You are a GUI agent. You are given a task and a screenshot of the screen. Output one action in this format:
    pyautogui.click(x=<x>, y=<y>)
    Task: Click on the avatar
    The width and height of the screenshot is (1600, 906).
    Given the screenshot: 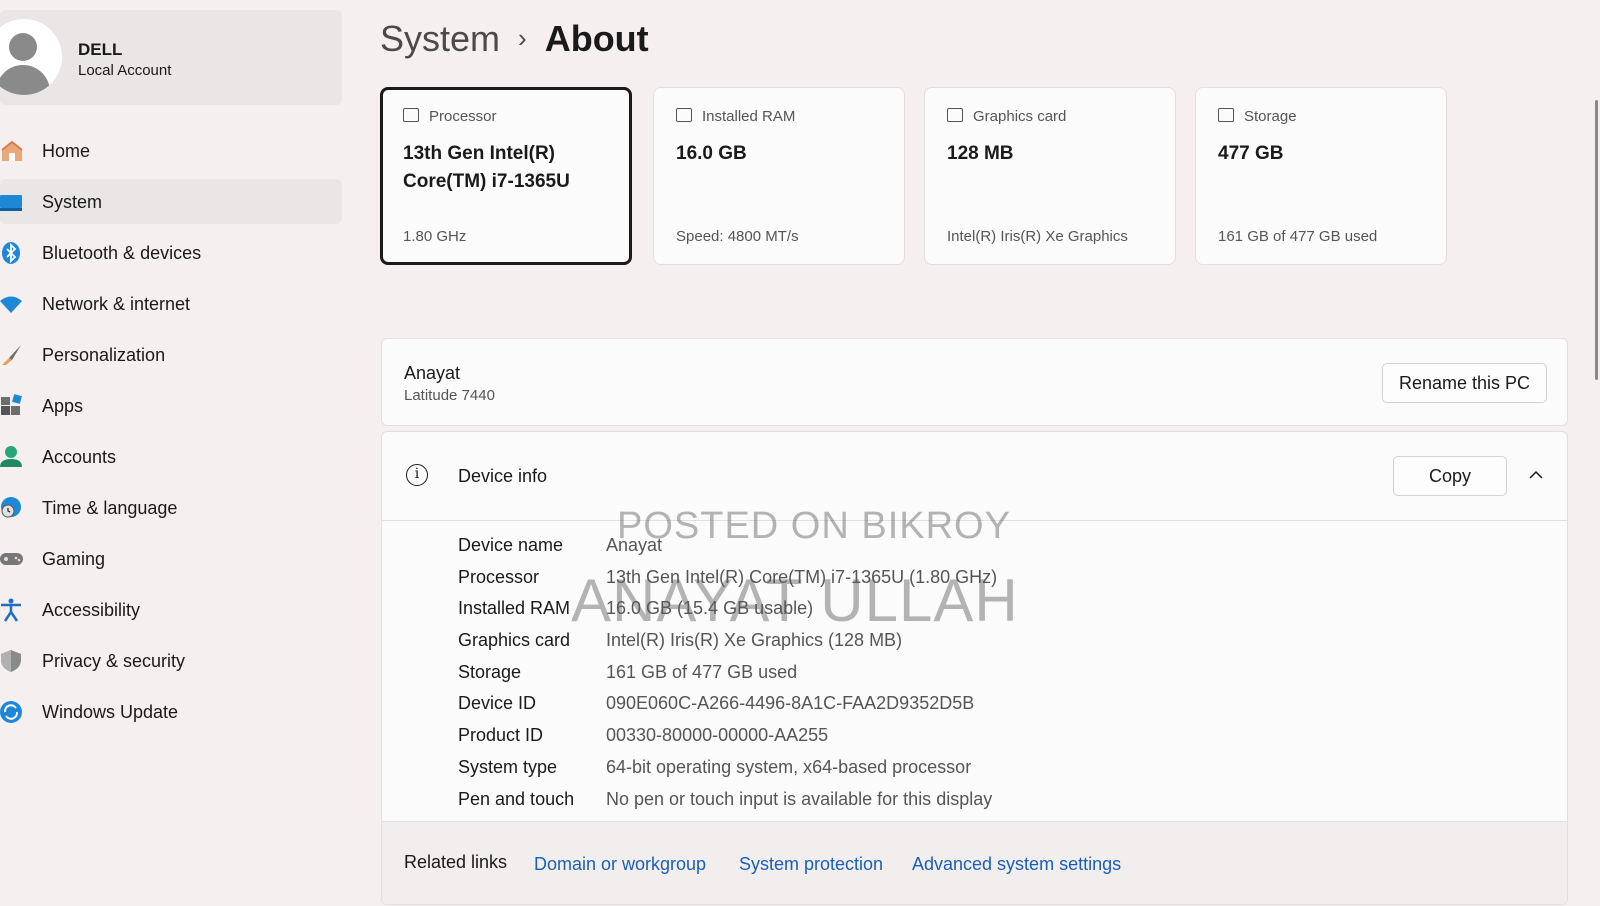 What is the action you would take?
    pyautogui.click(x=31, y=57)
    